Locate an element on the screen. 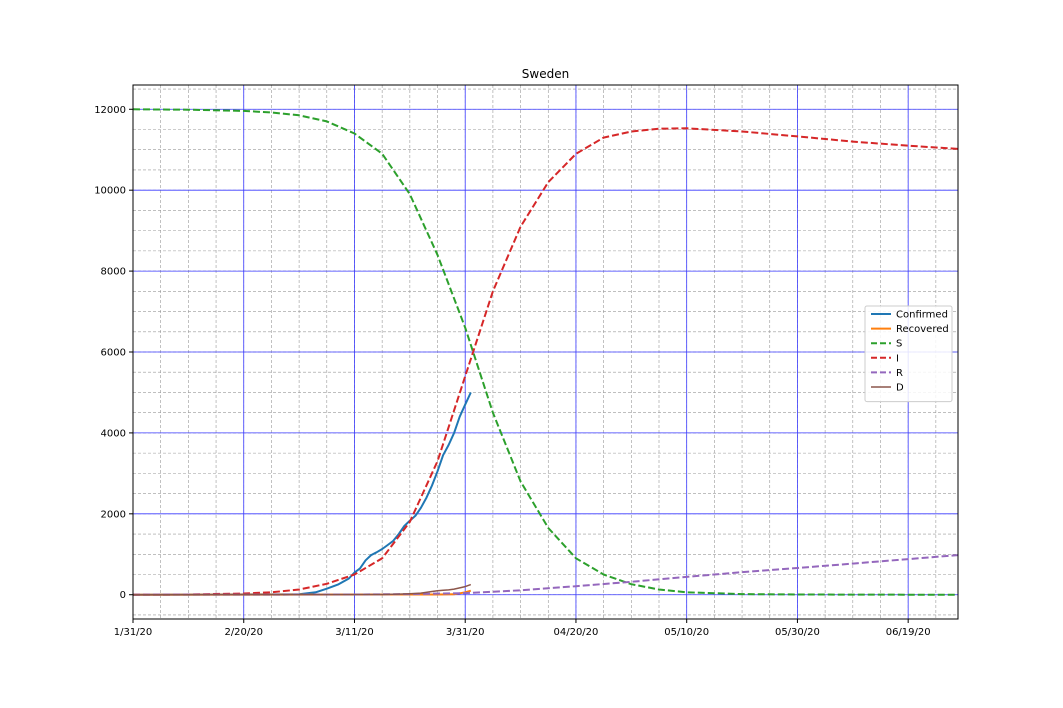  legend-label-recovered: Recovered is located at coordinates (922, 329).